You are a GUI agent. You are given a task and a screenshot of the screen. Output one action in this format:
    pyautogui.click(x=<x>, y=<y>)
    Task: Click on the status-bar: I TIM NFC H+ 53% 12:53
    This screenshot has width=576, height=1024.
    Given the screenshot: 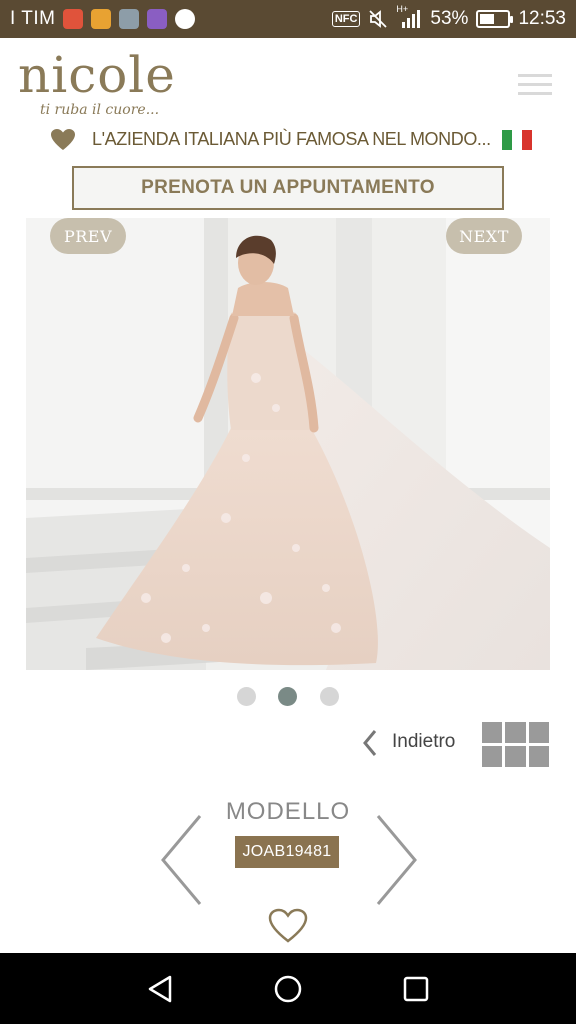 What is the action you would take?
    pyautogui.click(x=288, y=19)
    